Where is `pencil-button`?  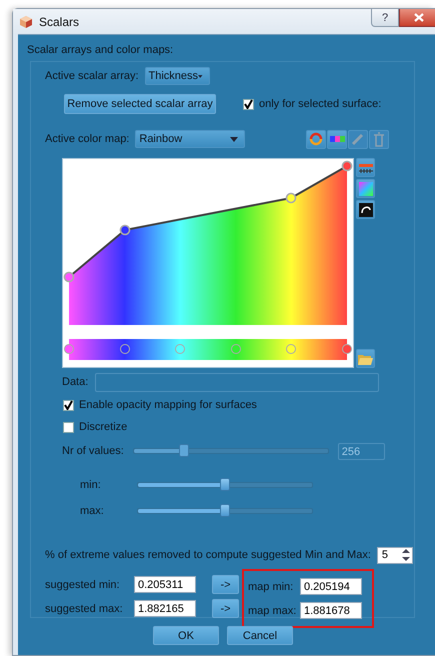
pencil-button is located at coordinates (358, 139).